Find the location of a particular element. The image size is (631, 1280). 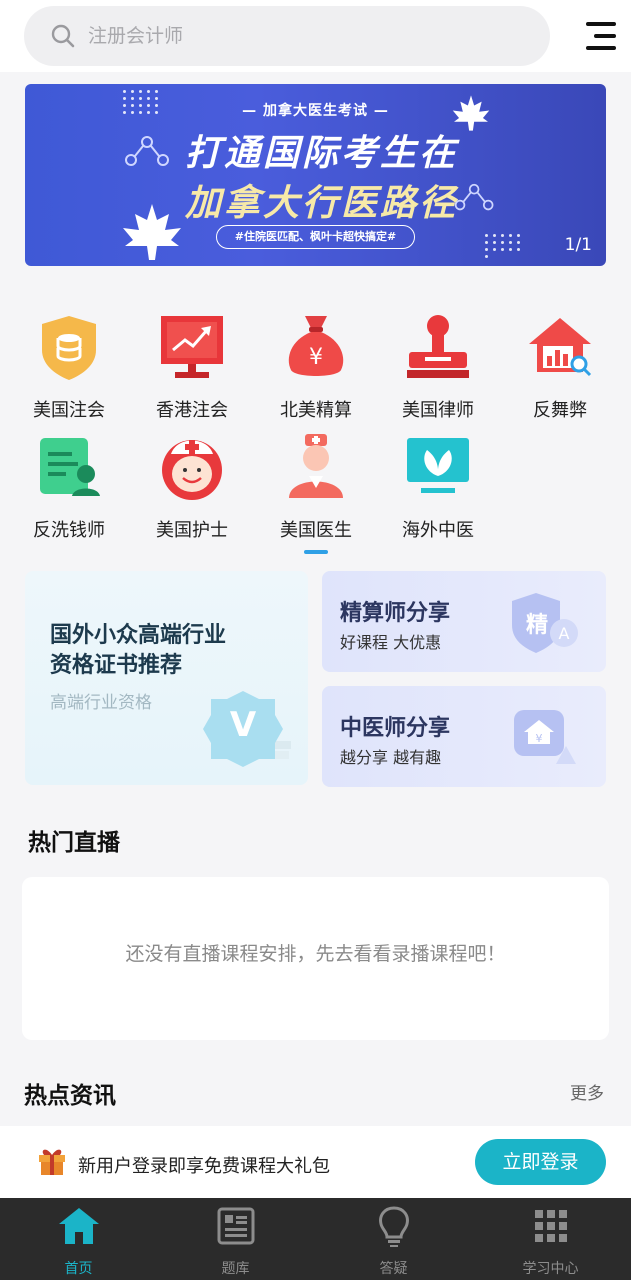

category-label: 海外中医 is located at coordinates (438, 530).